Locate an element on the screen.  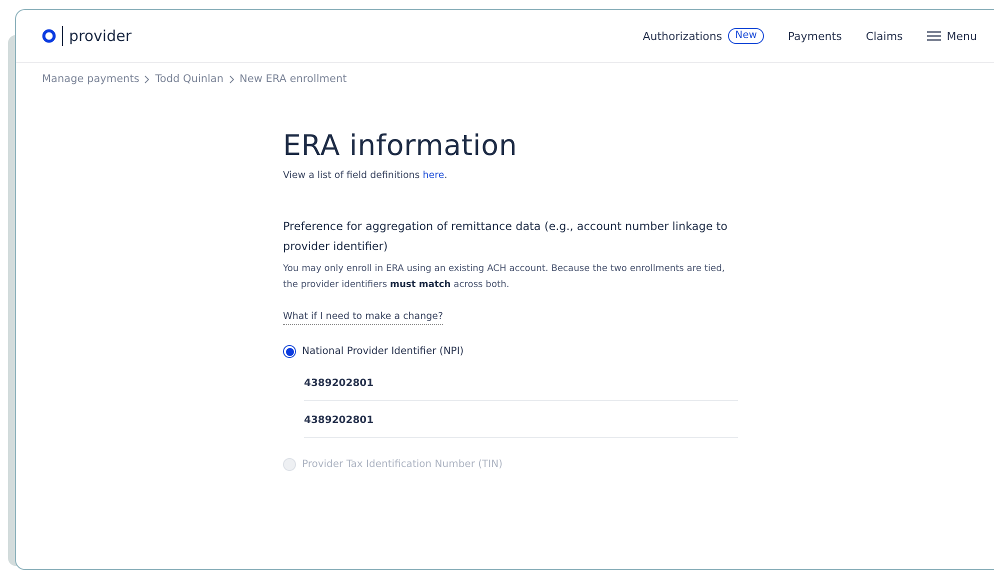
here-link: here is located at coordinates (433, 175).